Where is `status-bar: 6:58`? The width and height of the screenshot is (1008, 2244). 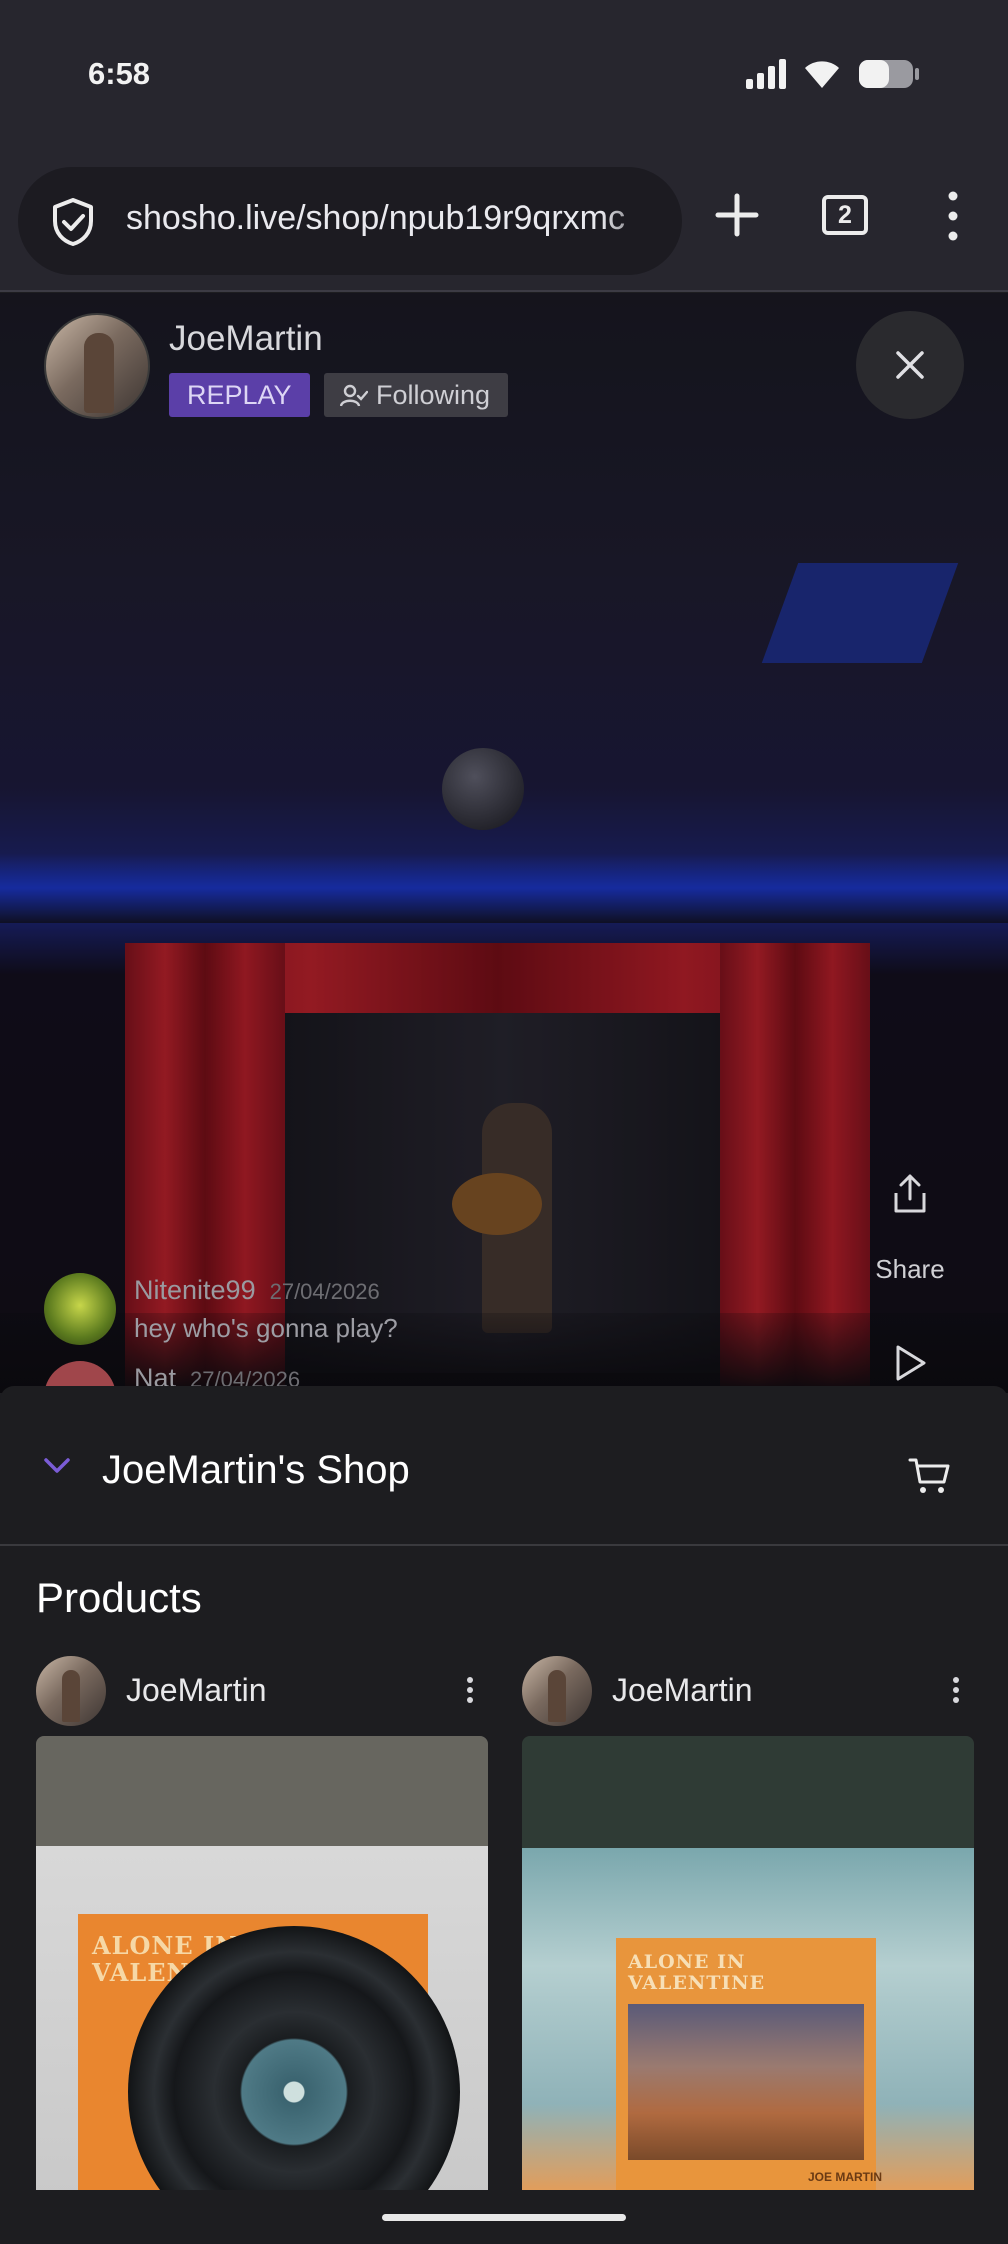 status-bar: 6:58 is located at coordinates (504, 75).